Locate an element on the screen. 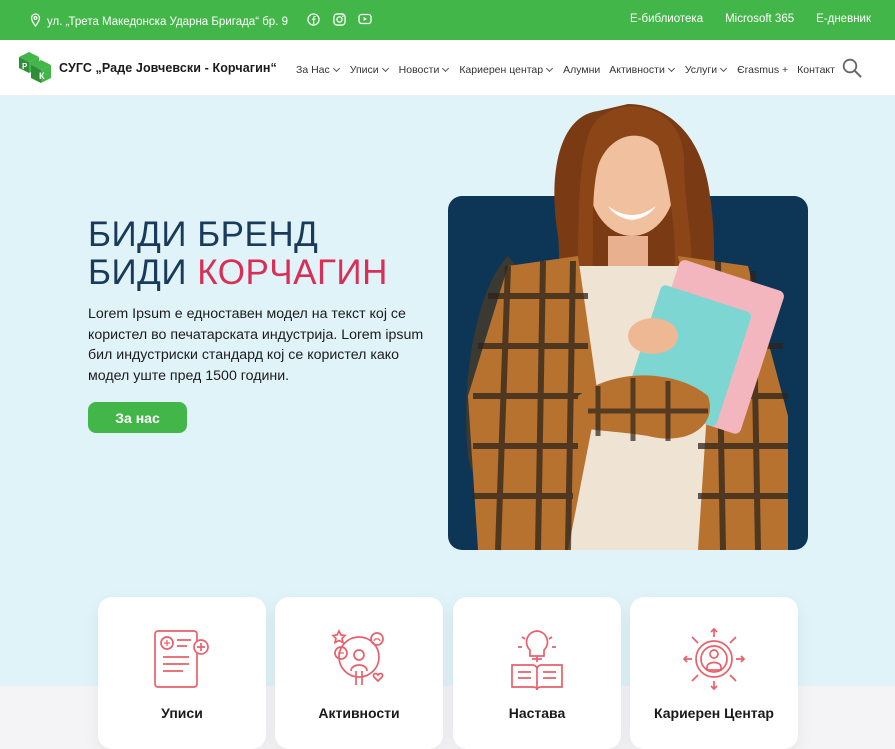 Image resolution: width=895 pixels, height=749 pixels. hero-line-2-prefix: БИДИ is located at coordinates (137, 272).